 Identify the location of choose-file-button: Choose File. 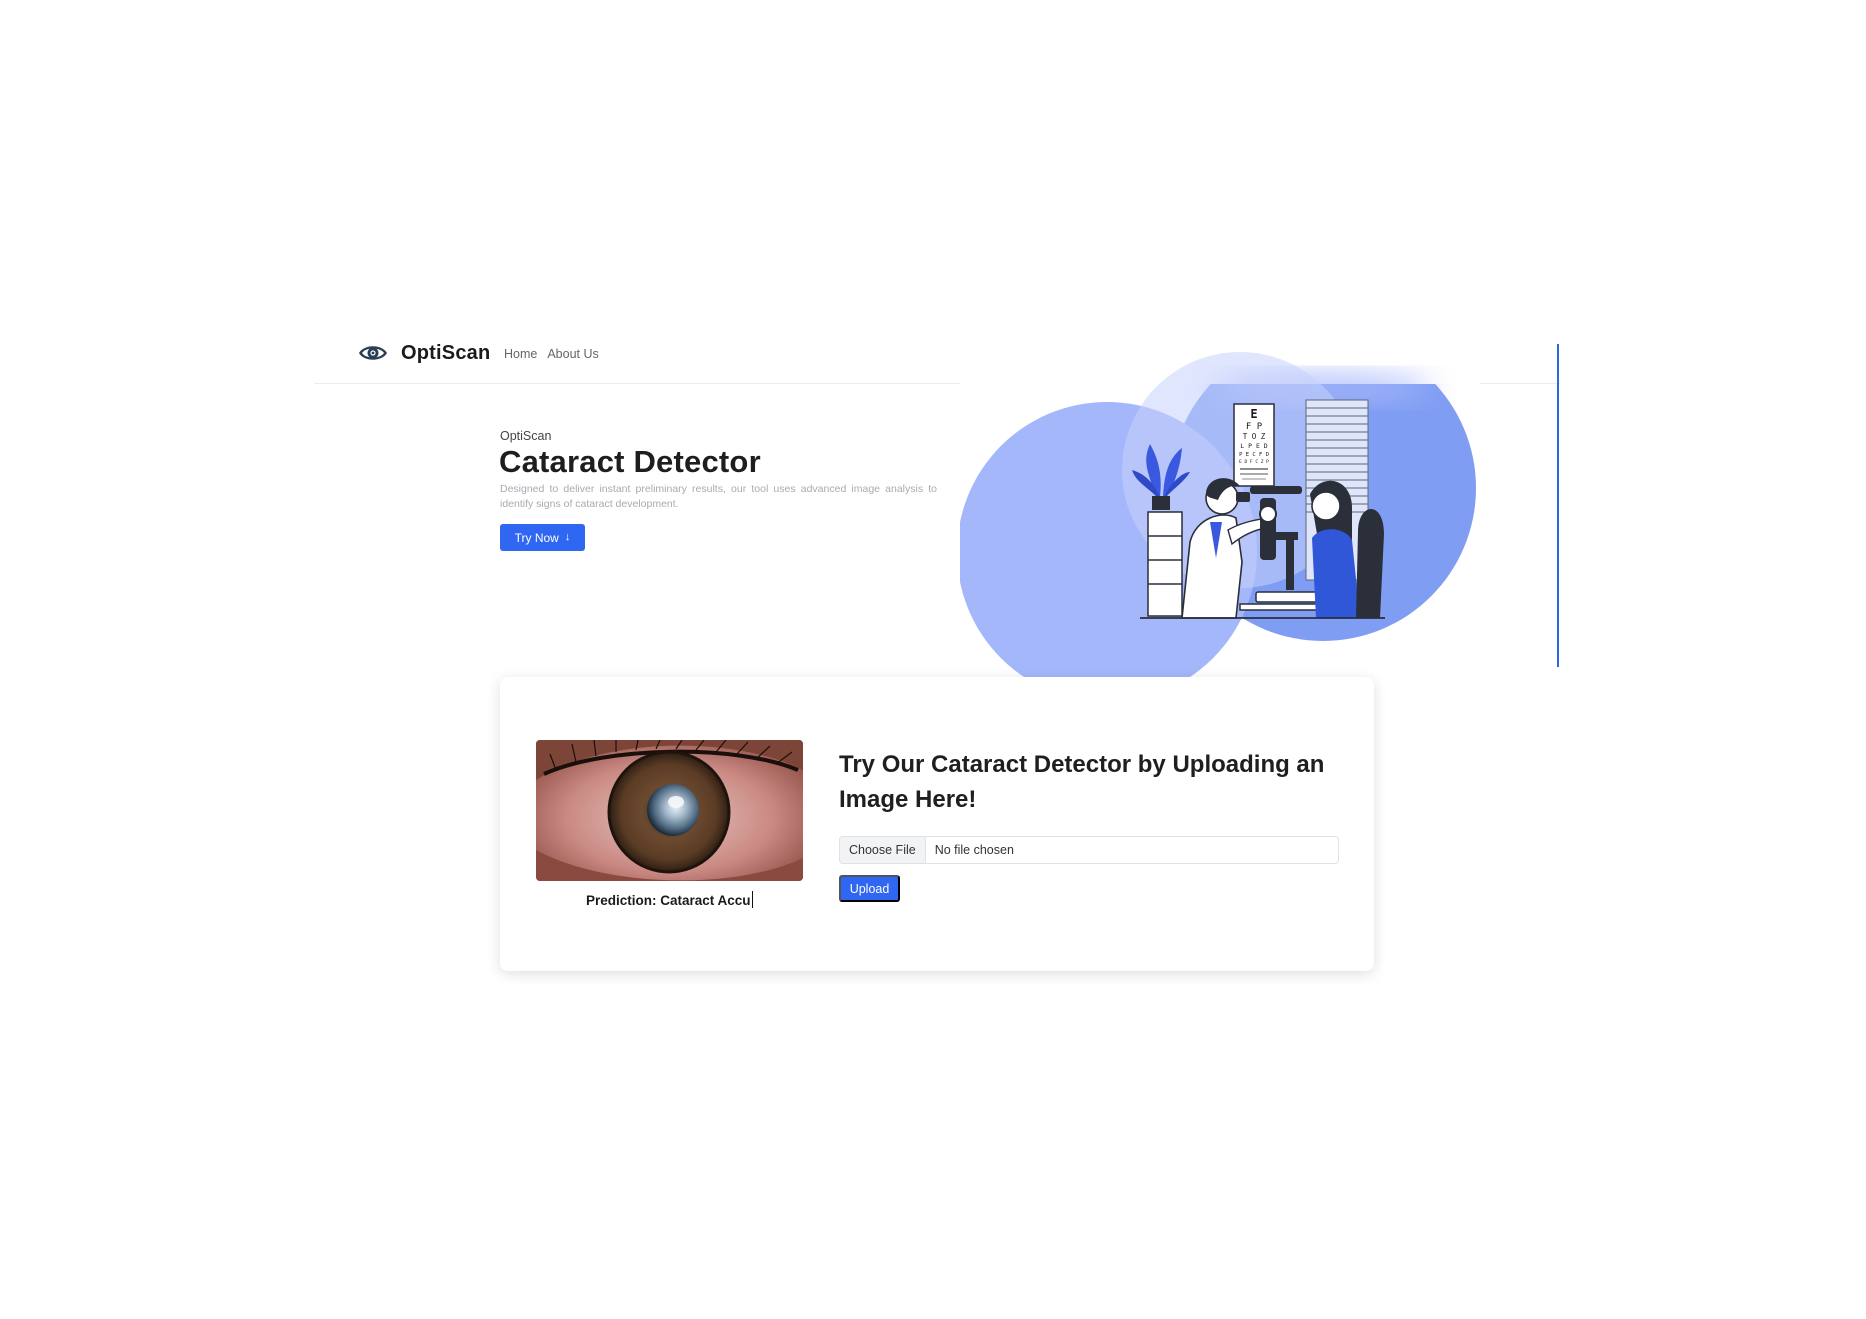
(883, 850).